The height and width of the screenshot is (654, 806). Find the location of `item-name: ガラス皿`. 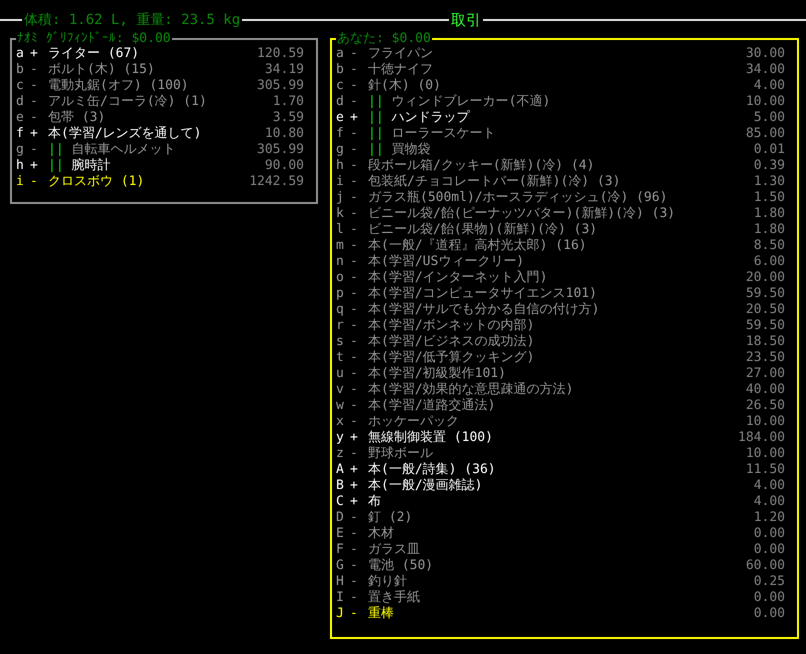

item-name: ガラス皿 is located at coordinates (561, 550).